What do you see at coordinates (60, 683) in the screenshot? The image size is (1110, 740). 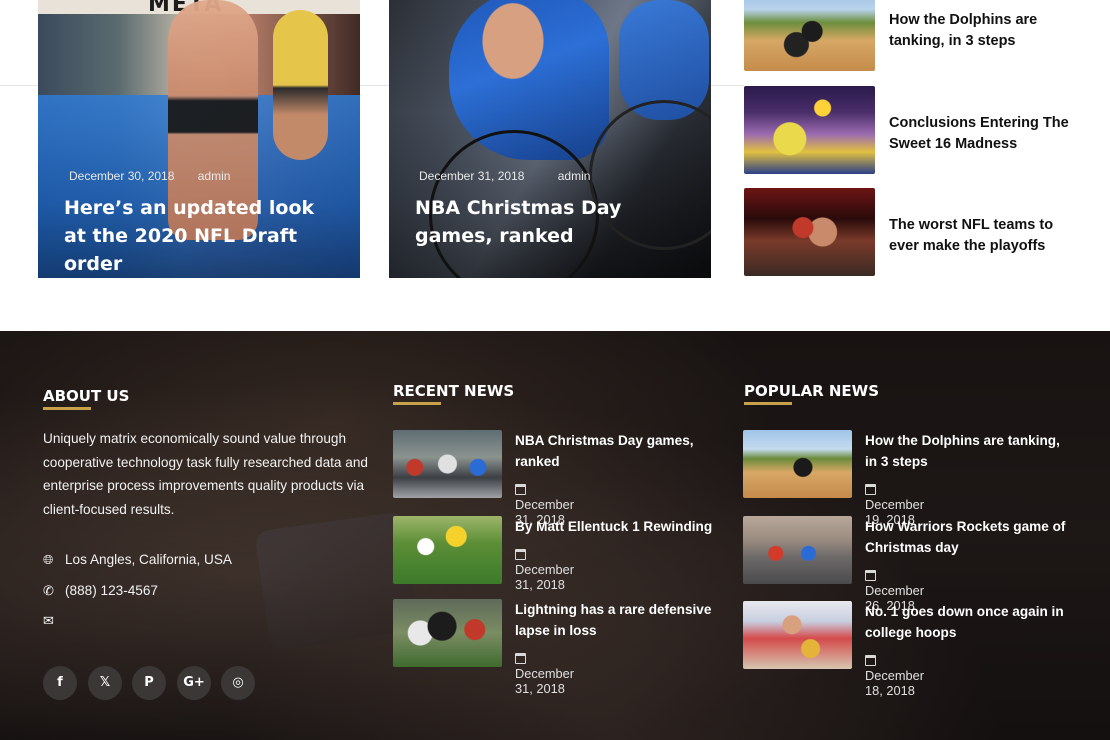 I see `facebook-icon: f` at bounding box center [60, 683].